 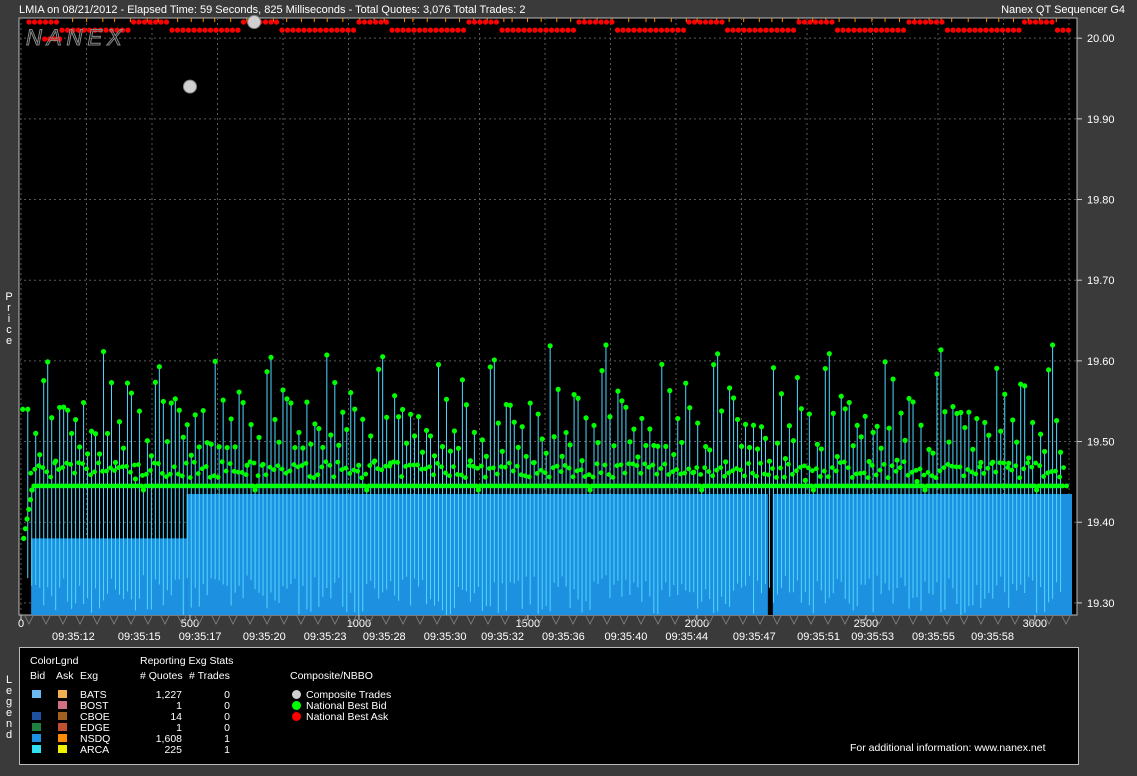 What do you see at coordinates (139, 637) in the screenshot?
I see `time-label: 09:35:15` at bounding box center [139, 637].